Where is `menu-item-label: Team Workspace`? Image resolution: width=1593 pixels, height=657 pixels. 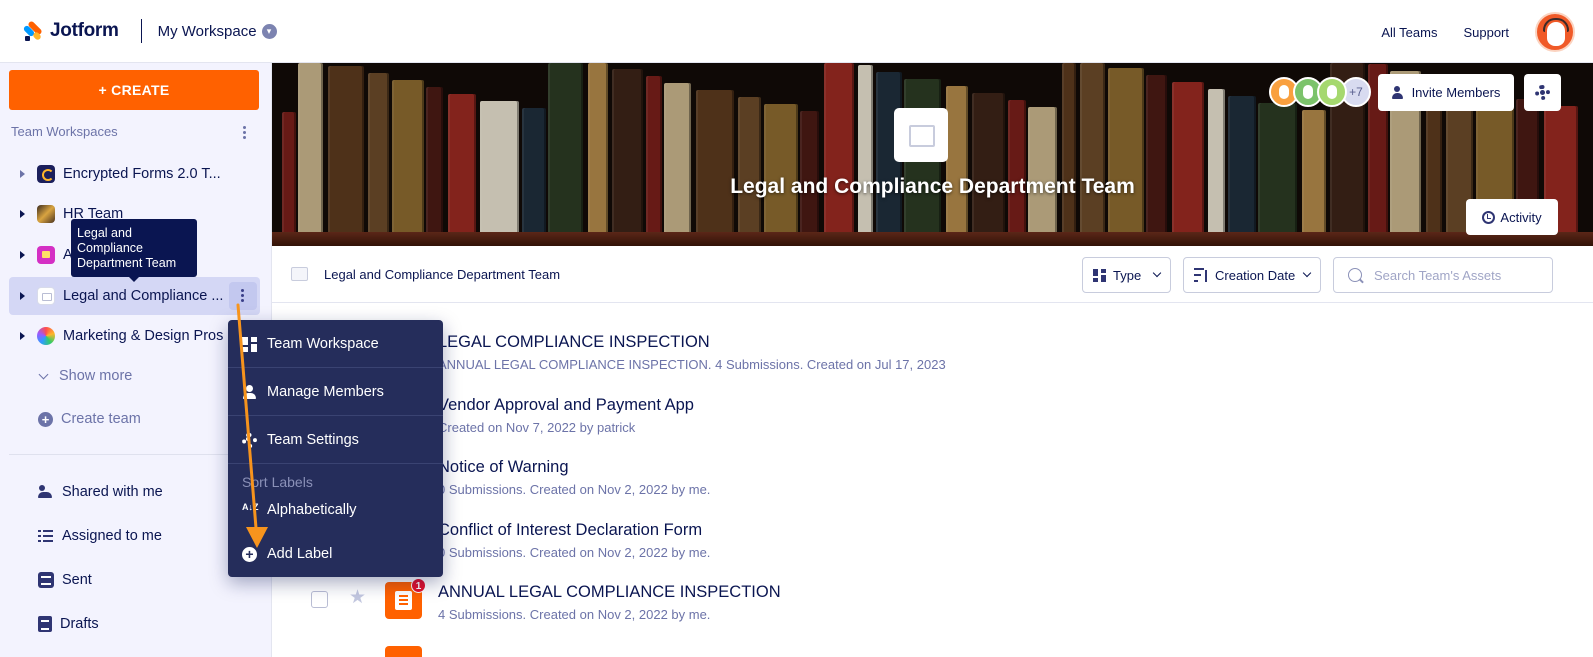 menu-item-label: Team Workspace is located at coordinates (323, 344).